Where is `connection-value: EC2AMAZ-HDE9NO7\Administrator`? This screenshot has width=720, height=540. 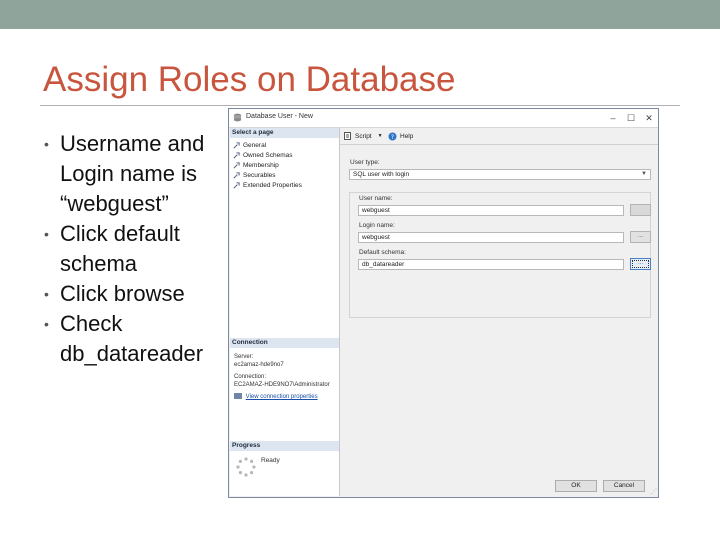 connection-value: EC2AMAZ-HDE9NO7\Administrator is located at coordinates (282, 385).